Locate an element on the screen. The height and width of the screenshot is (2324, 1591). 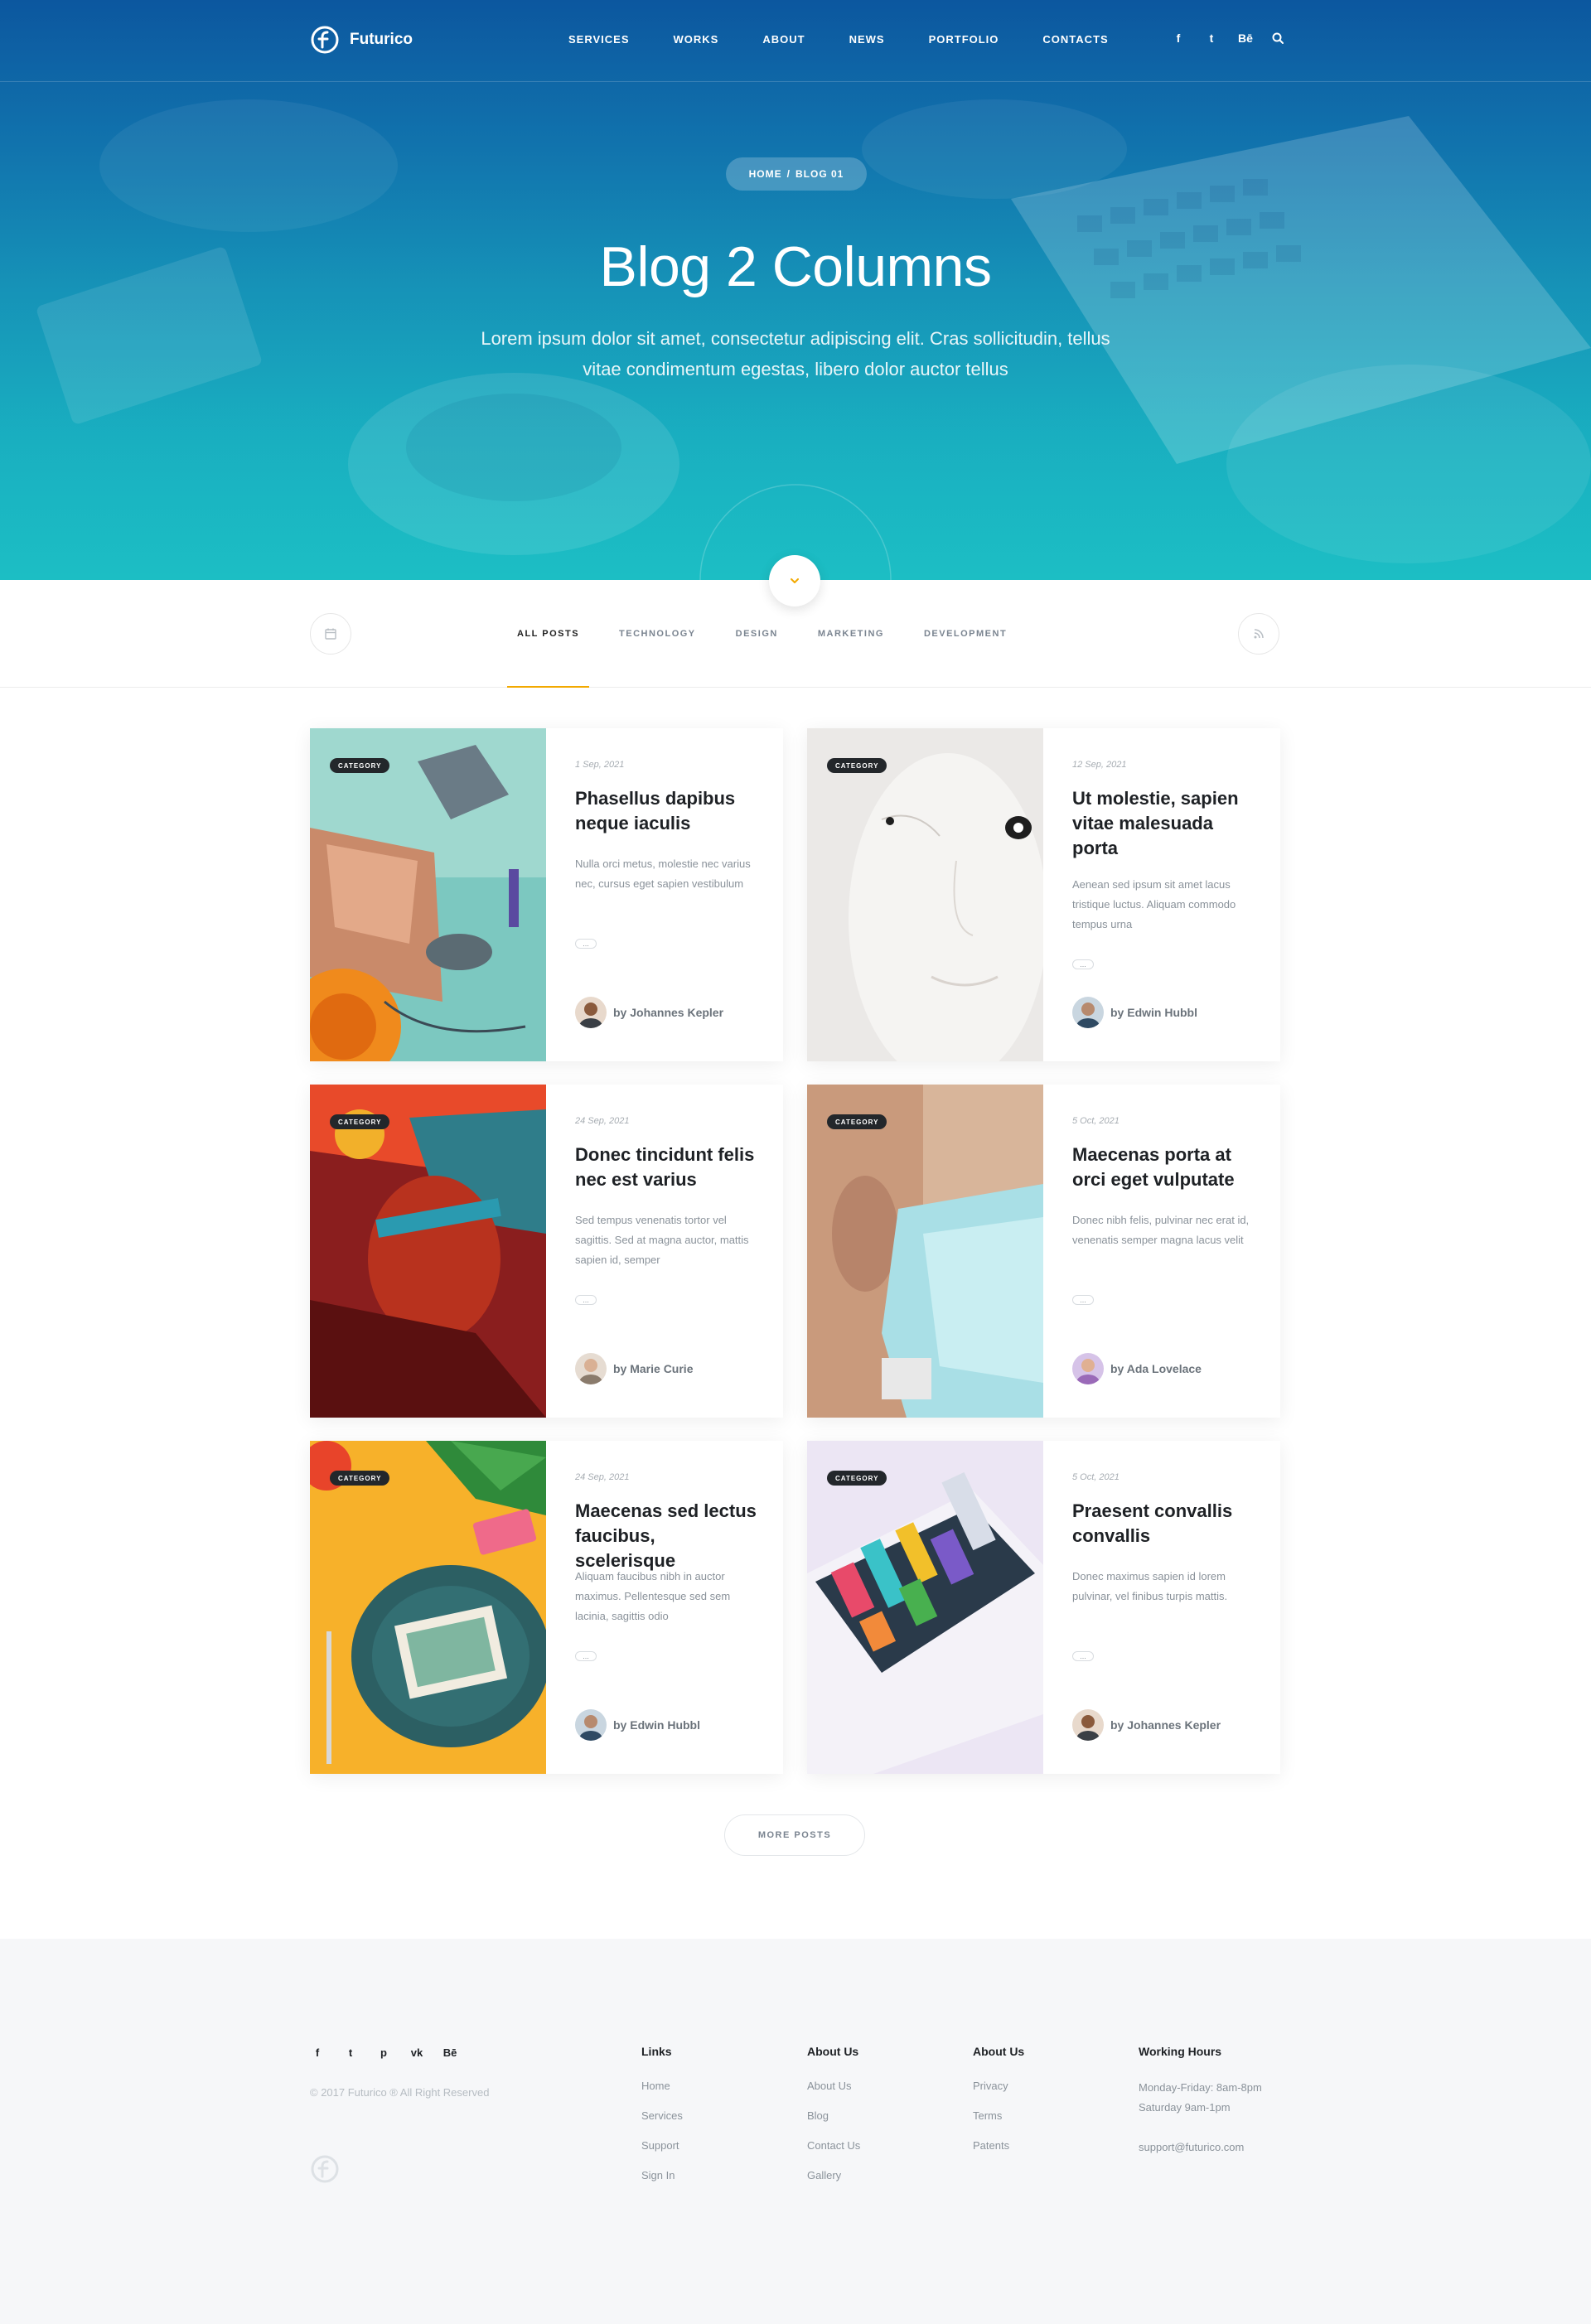
post-title: Phasellus dapibus neque iaculis is located at coordinates (666, 811).